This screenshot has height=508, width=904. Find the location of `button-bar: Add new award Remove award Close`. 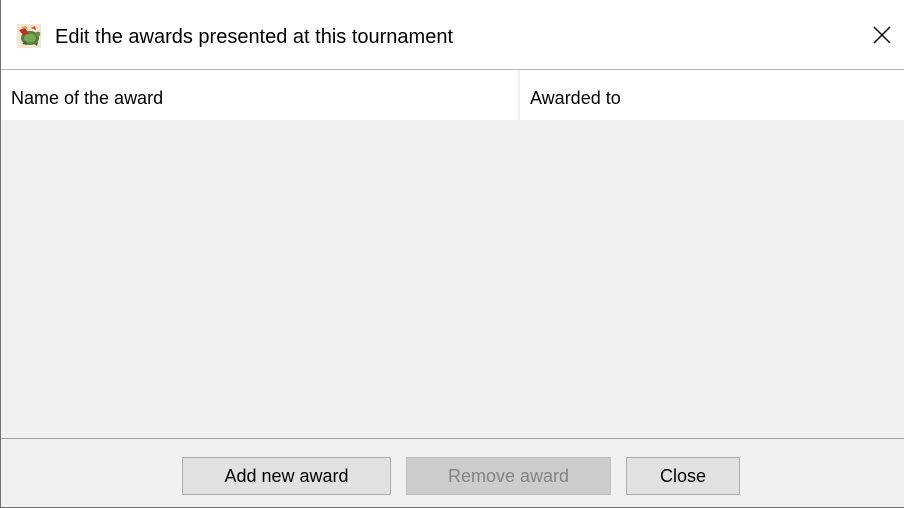

button-bar: Add new award Remove award Close is located at coordinates (452, 472).